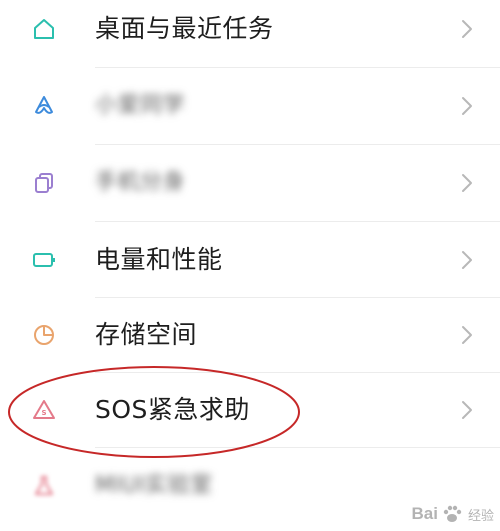  What do you see at coordinates (44, 29) in the screenshot?
I see `home-icon` at bounding box center [44, 29].